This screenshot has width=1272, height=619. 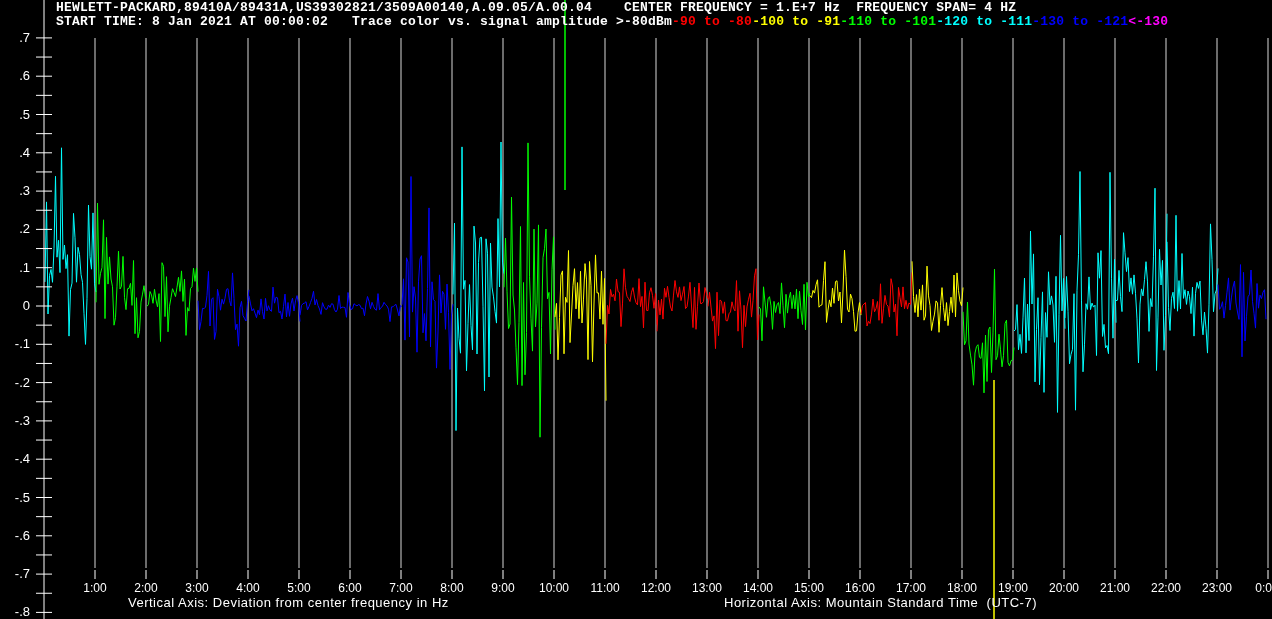 I want to click on legend-entry: <-130, so click(x=1148, y=21).